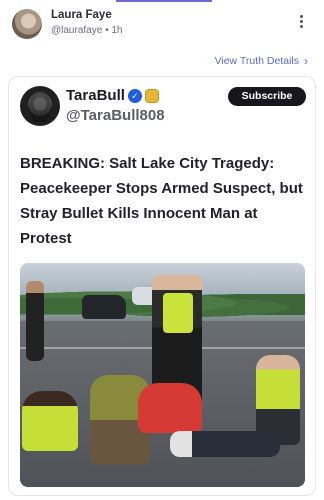 The width and height of the screenshot is (324, 500). I want to click on top-accent-bar, so click(164, 1).